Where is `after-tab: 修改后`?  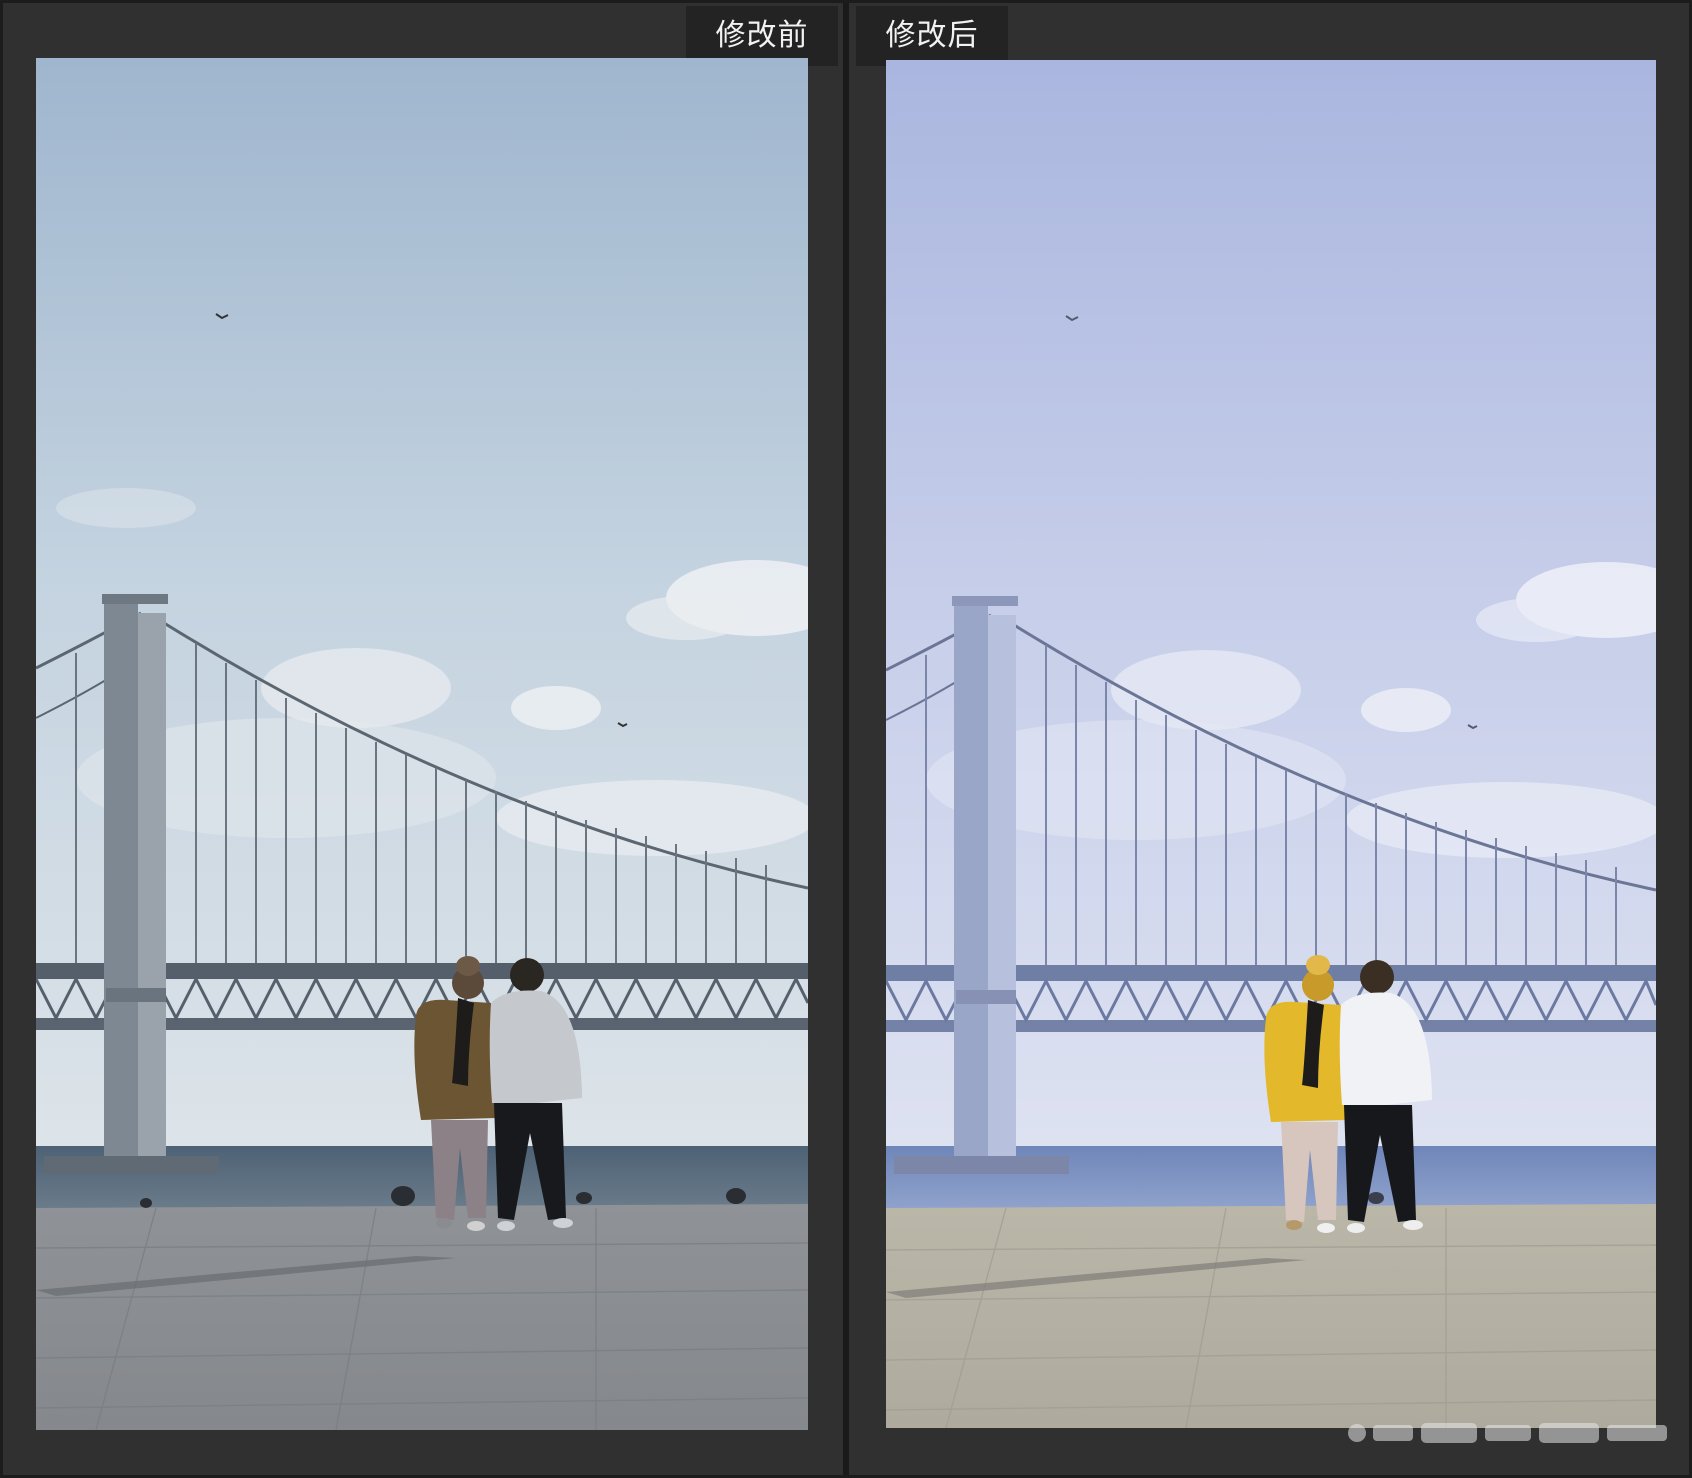 after-tab: 修改后 is located at coordinates (932, 36).